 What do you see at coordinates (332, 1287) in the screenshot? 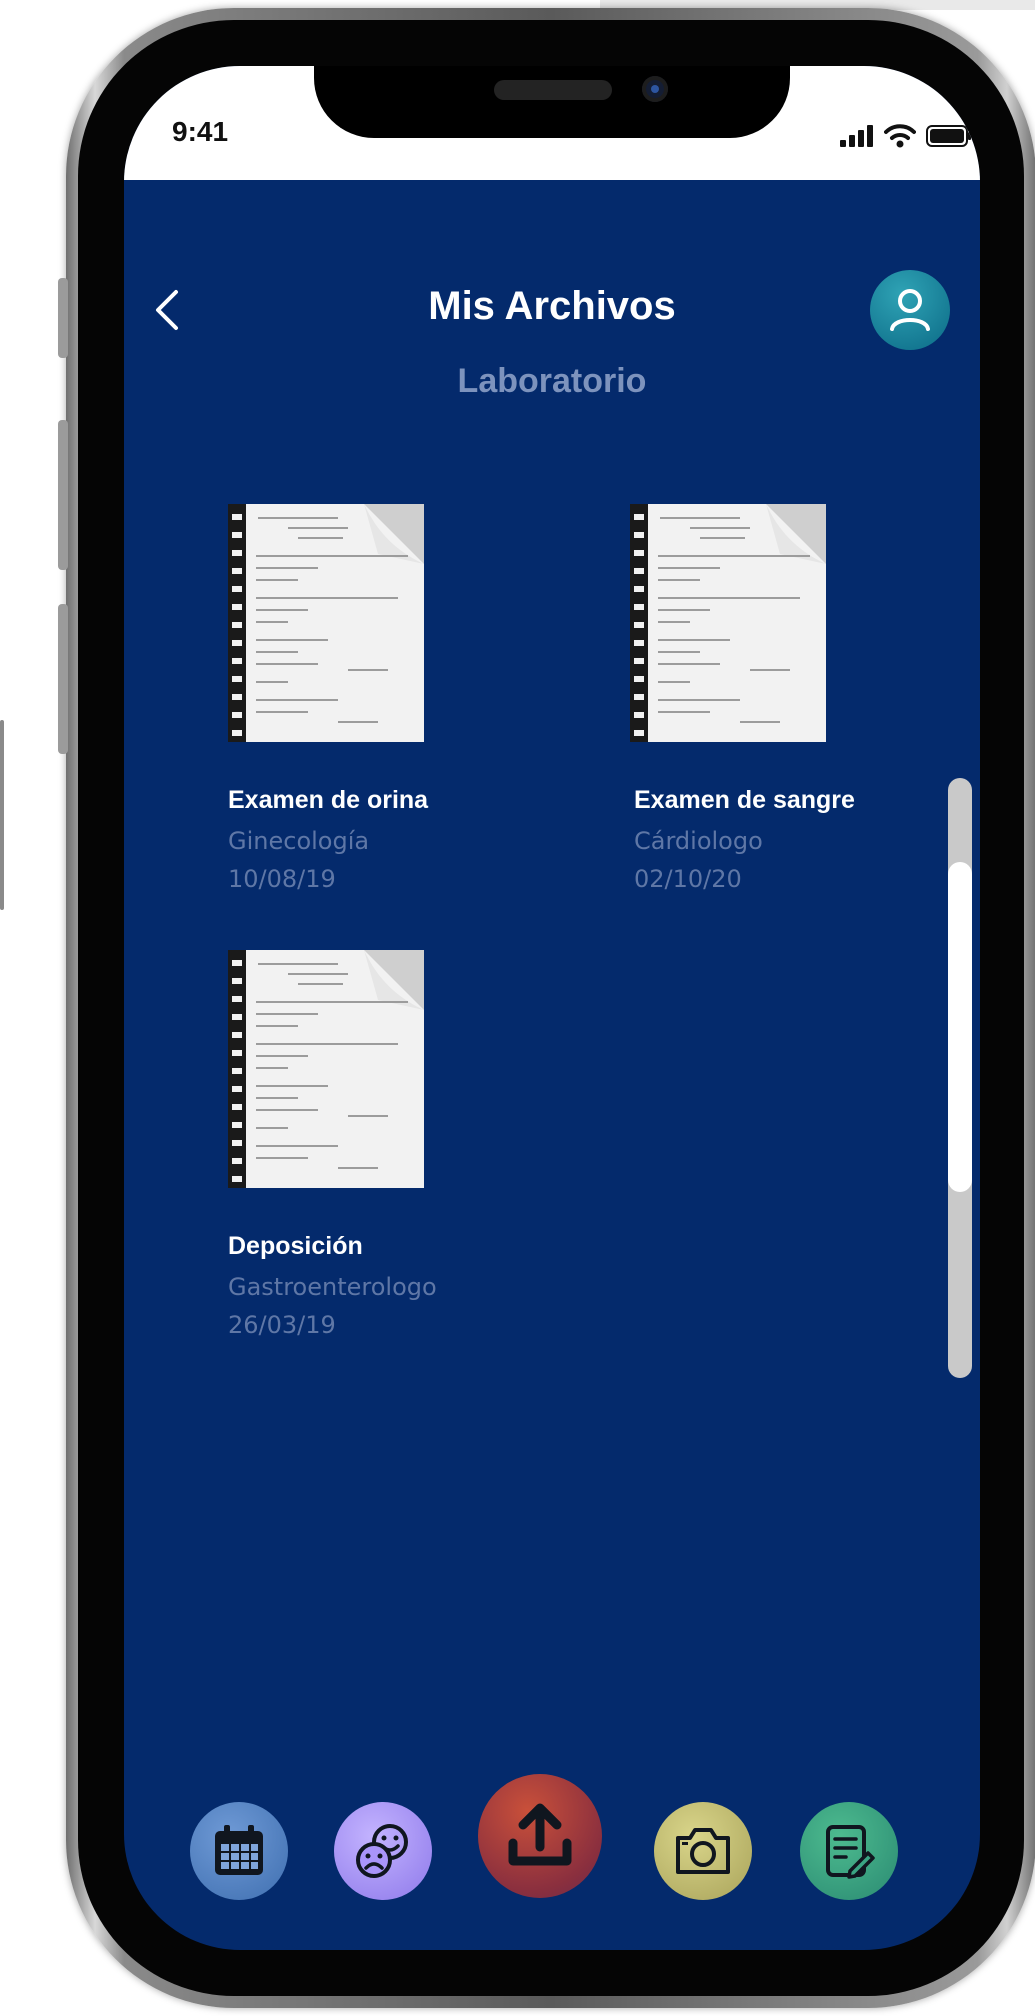
I see `file-category: Gastroenterologo` at bounding box center [332, 1287].